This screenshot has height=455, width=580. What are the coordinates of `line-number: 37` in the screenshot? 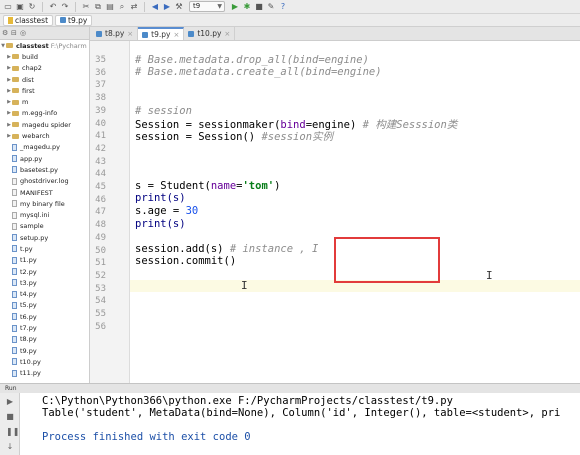 It's located at (100, 85).